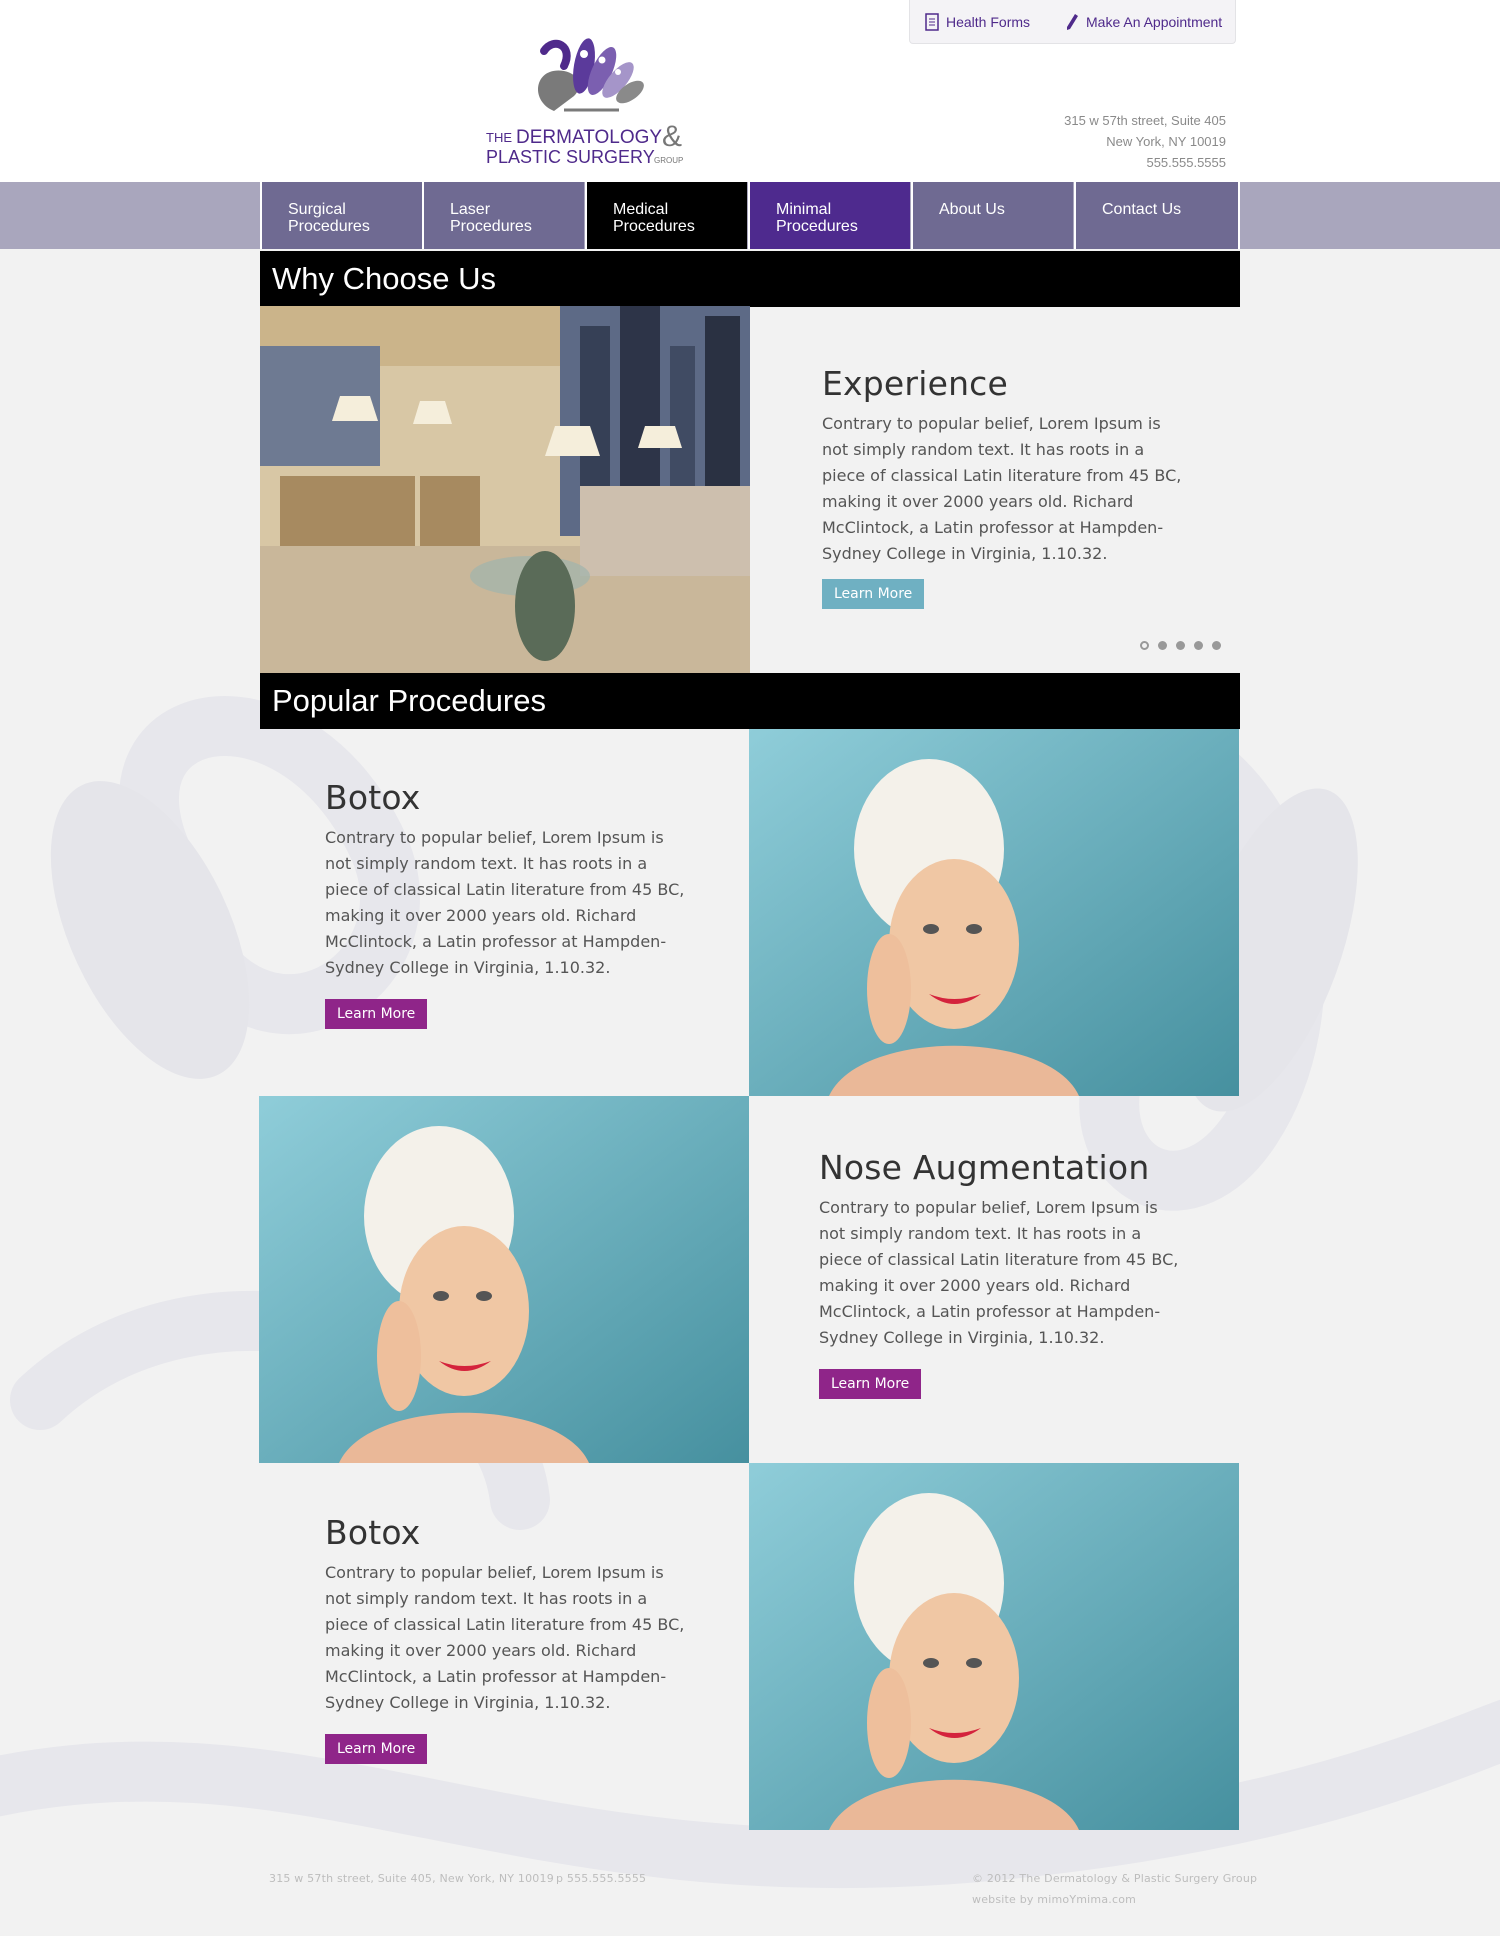 The width and height of the screenshot is (1500, 1936). Describe the element at coordinates (750, 91) in the screenshot. I see `header` at that location.